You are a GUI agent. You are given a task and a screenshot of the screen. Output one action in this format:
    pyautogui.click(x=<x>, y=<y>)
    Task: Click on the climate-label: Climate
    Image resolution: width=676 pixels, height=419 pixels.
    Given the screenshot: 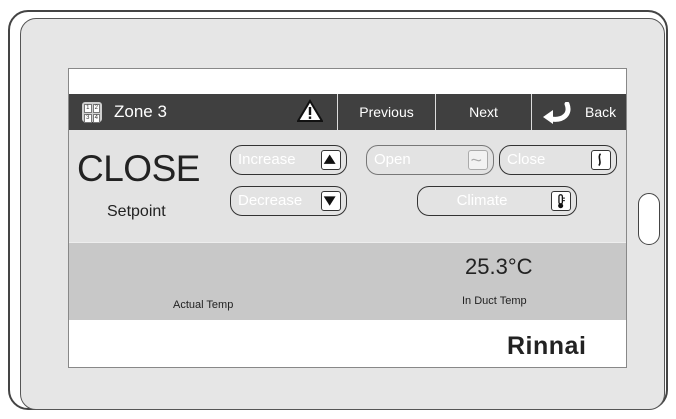 What is the action you would take?
    pyautogui.click(x=482, y=200)
    